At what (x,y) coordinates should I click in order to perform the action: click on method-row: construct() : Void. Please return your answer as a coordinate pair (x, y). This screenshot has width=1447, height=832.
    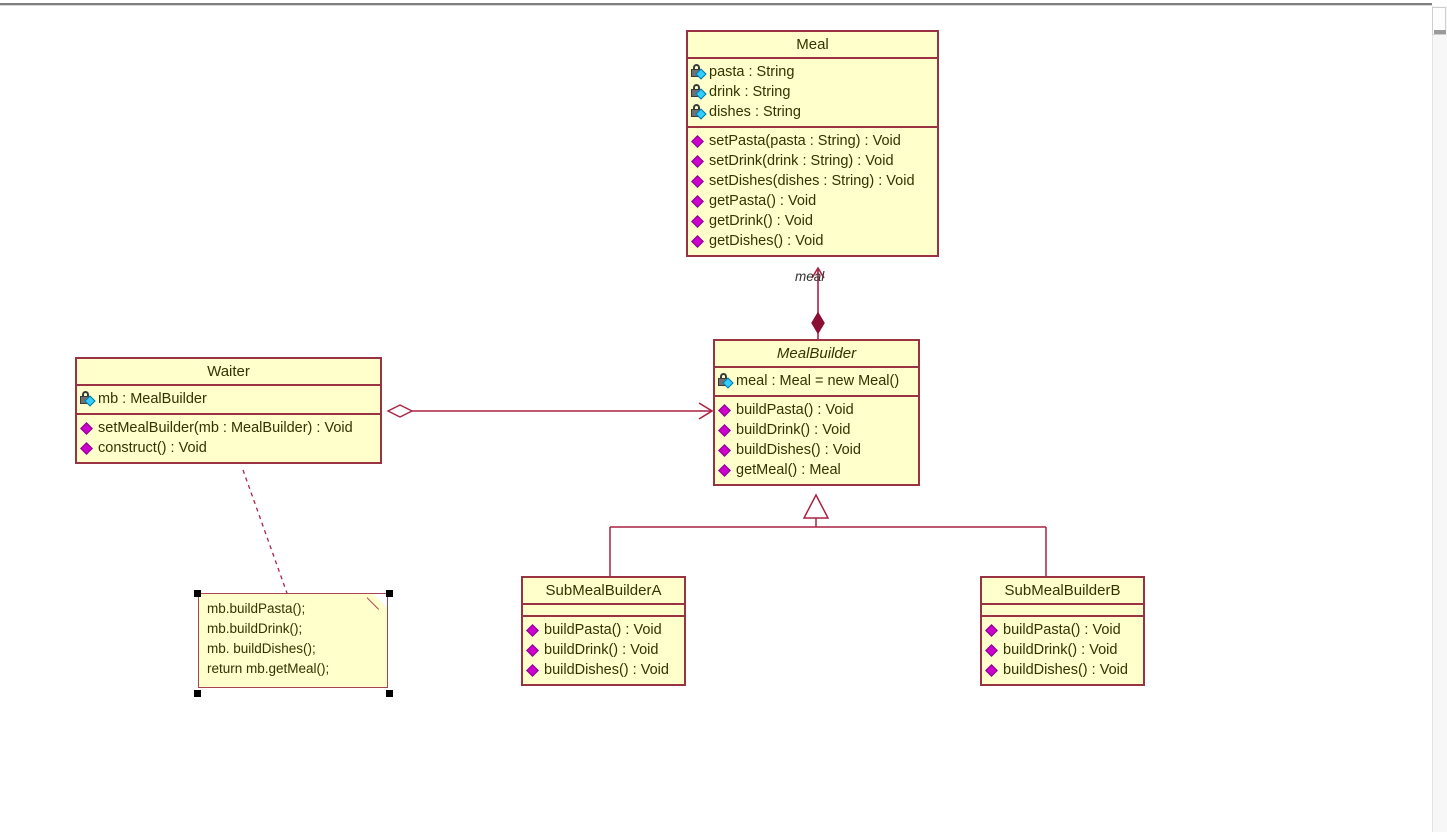
    Looking at the image, I should click on (228, 448).